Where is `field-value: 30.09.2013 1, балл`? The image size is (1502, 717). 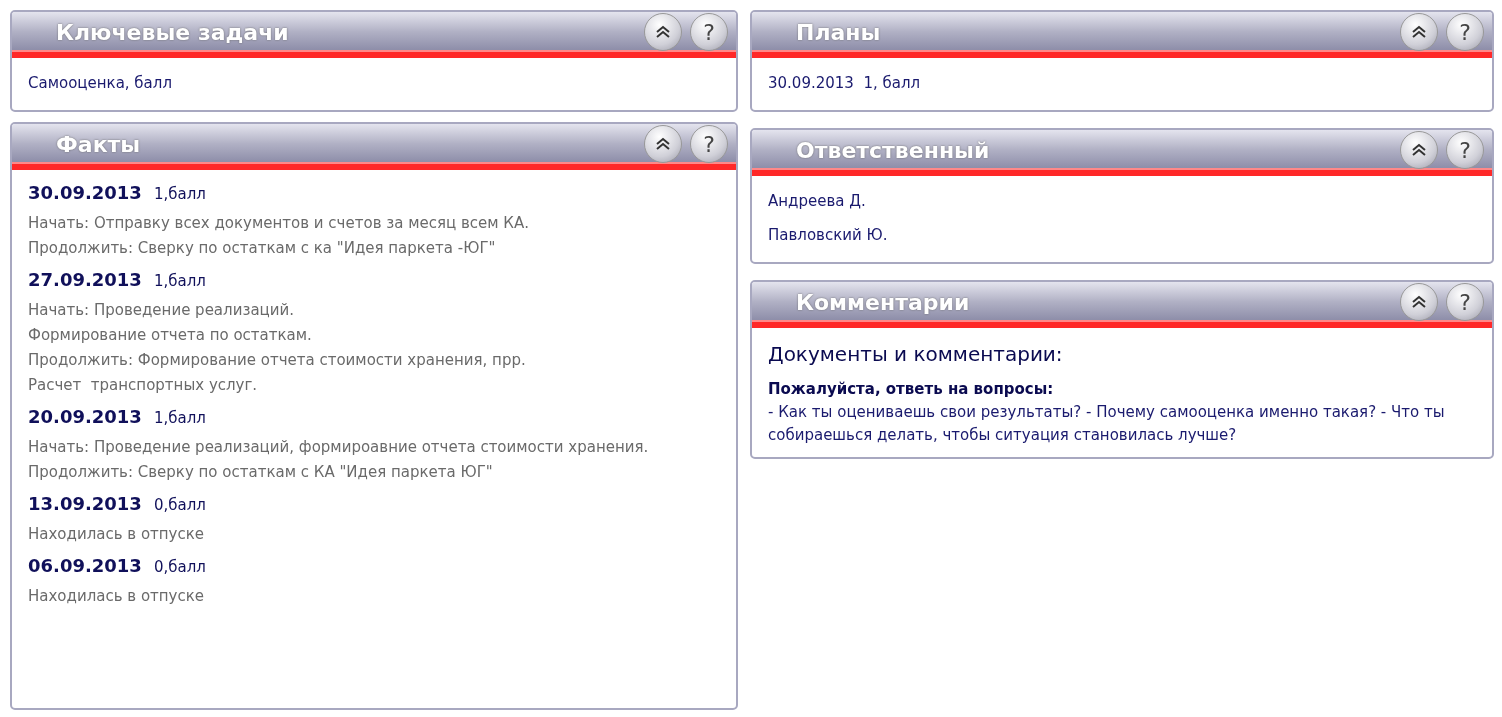
field-value: 30.09.2013 1, балл is located at coordinates (845, 83).